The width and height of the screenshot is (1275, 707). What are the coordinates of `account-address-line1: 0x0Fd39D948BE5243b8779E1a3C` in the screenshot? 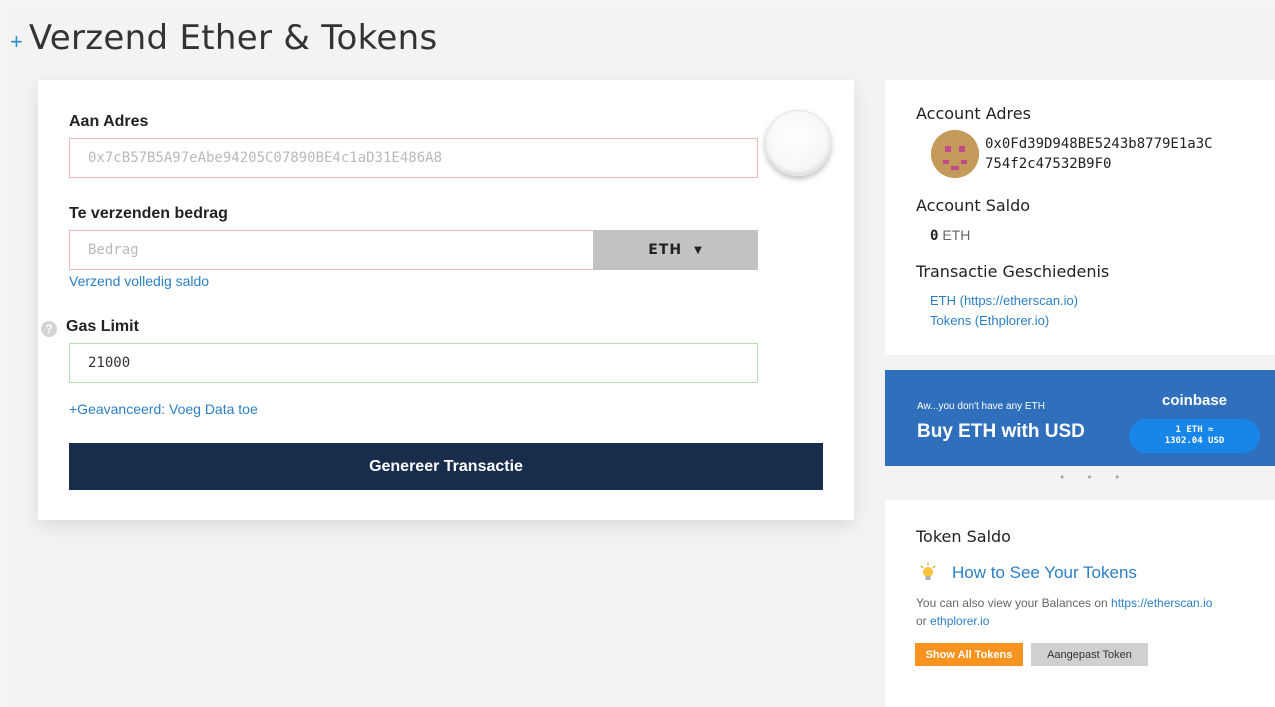 It's located at (1099, 144).